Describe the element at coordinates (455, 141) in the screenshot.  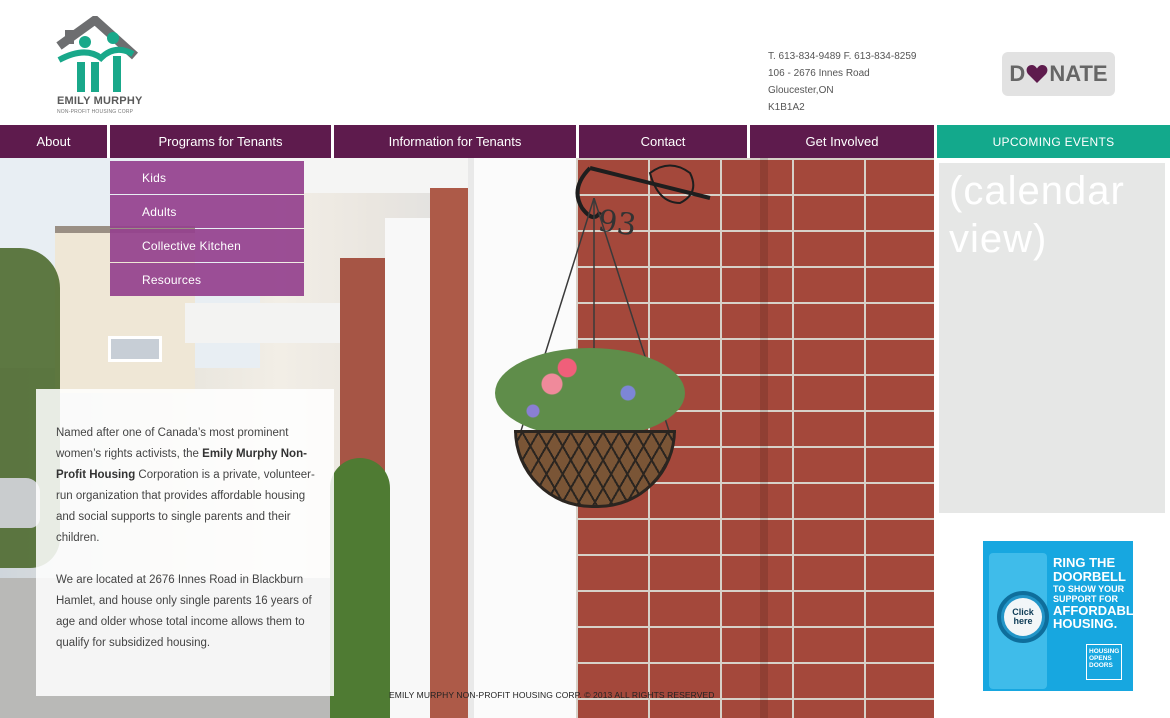
I see `nav-information-for-tenants: Information for Tenants` at that location.